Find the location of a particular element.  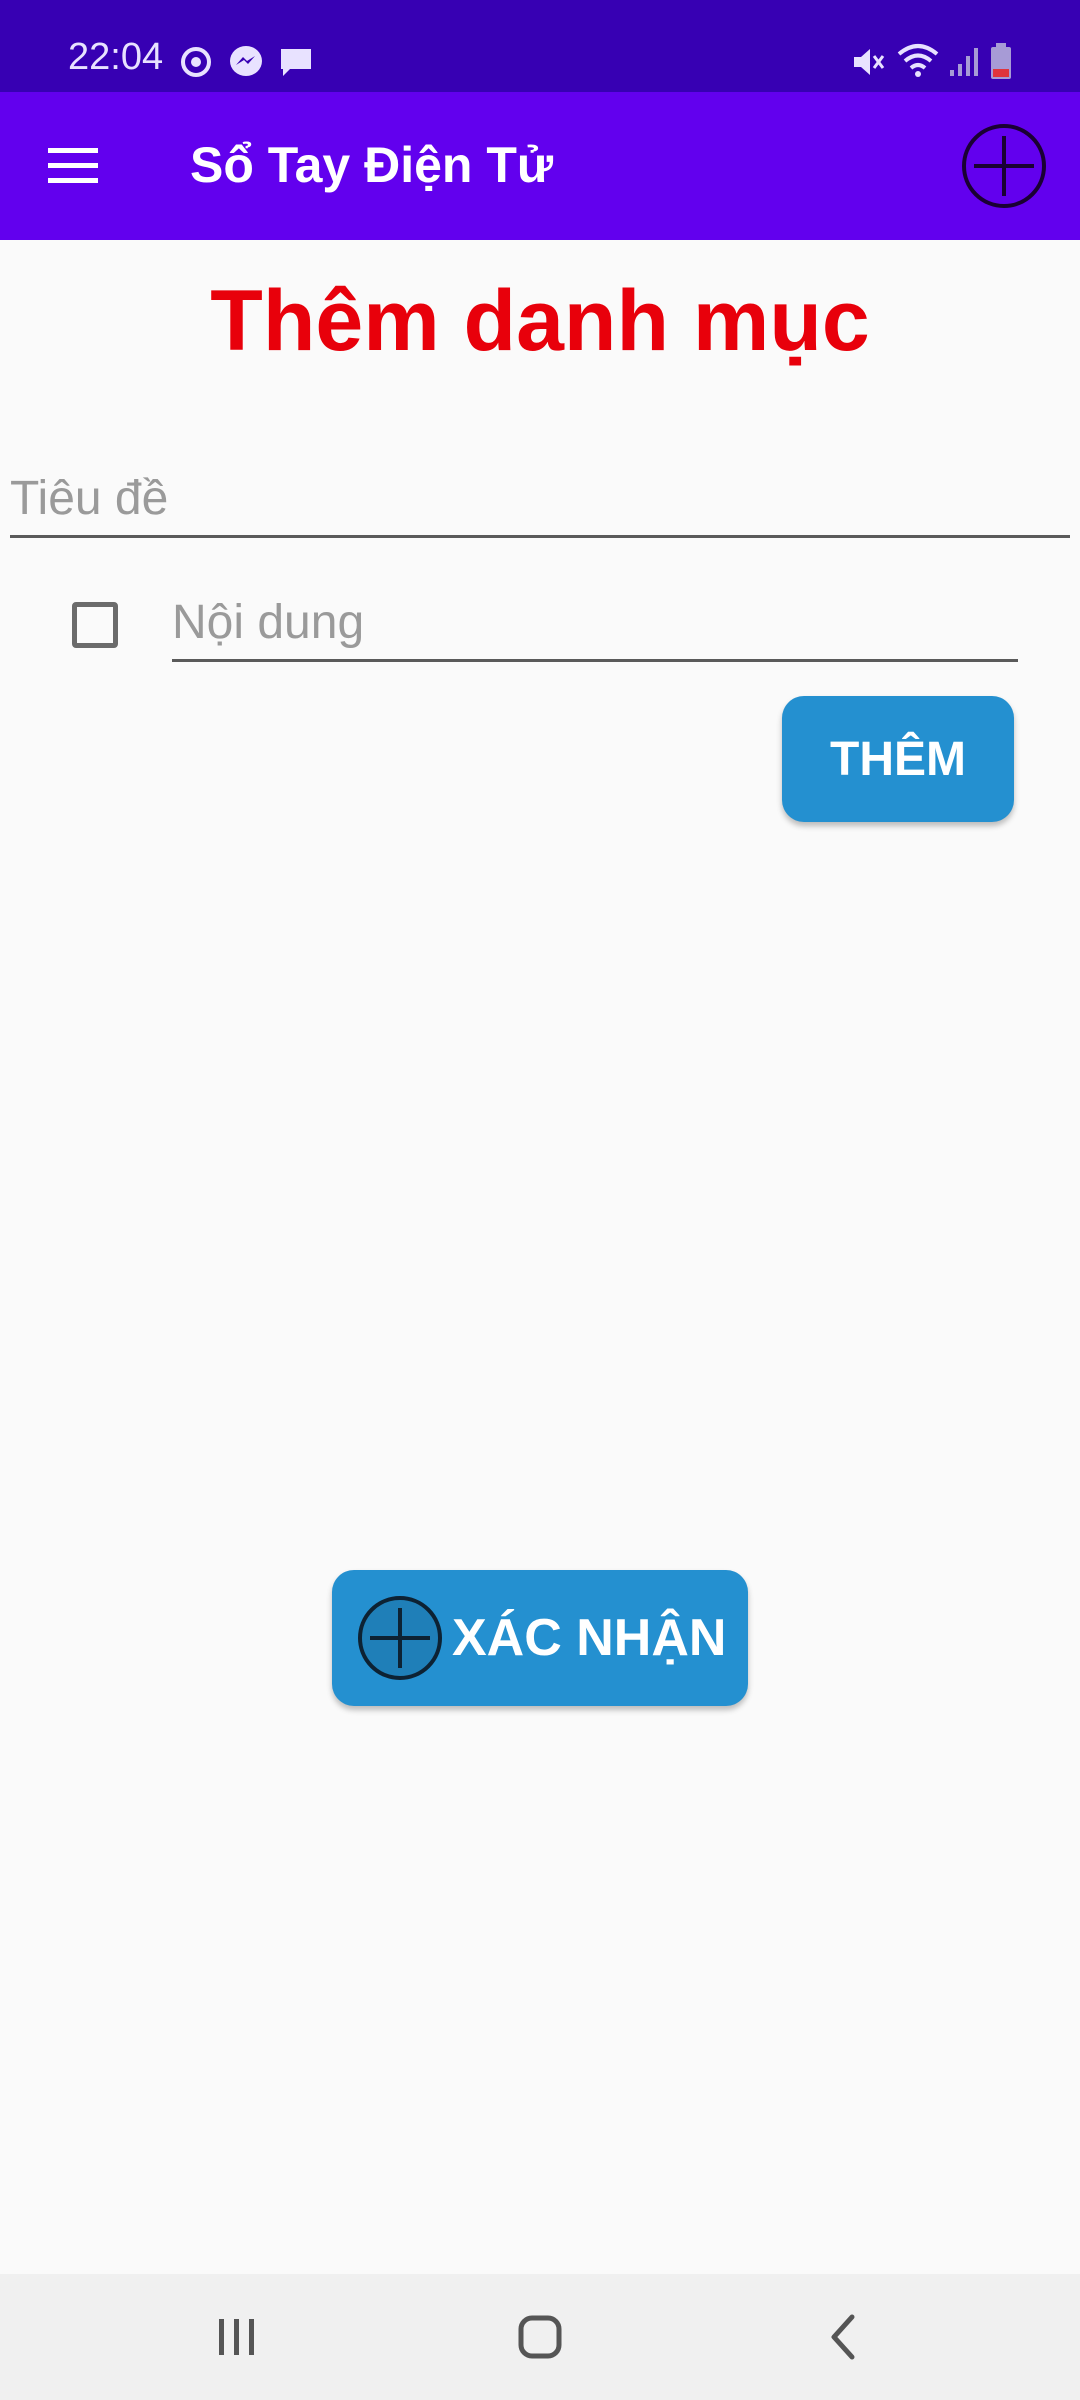

hamburger-menu-icon is located at coordinates (73, 166).